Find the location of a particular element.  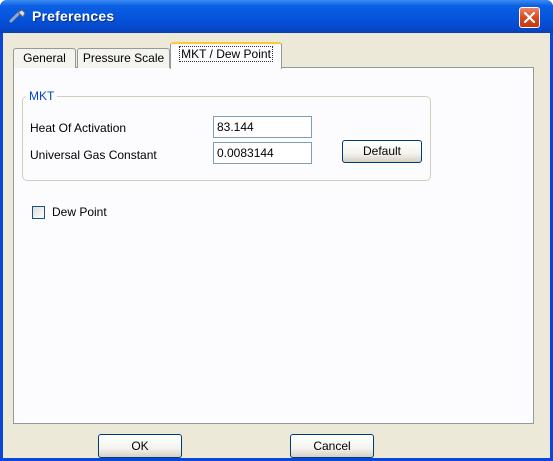

tab-label: MKT / Dew Point is located at coordinates (226, 54).